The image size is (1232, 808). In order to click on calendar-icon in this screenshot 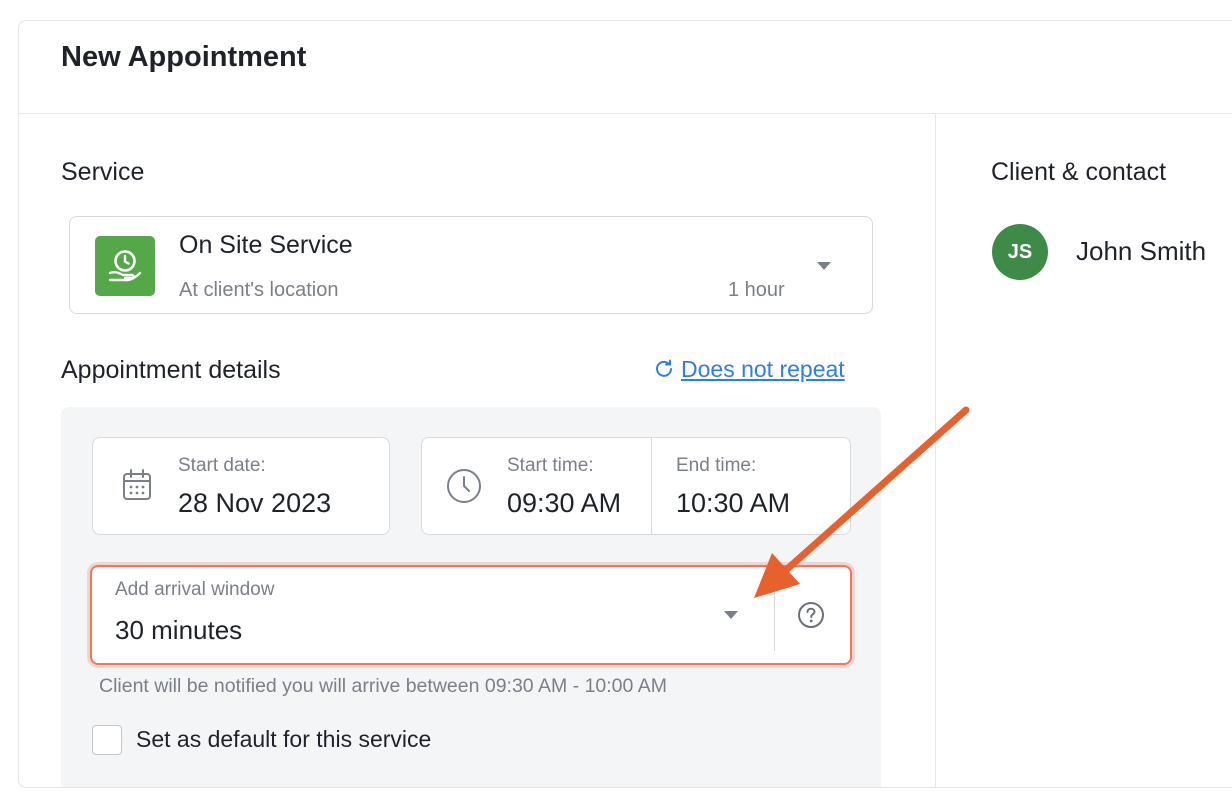, I will do `click(137, 484)`.